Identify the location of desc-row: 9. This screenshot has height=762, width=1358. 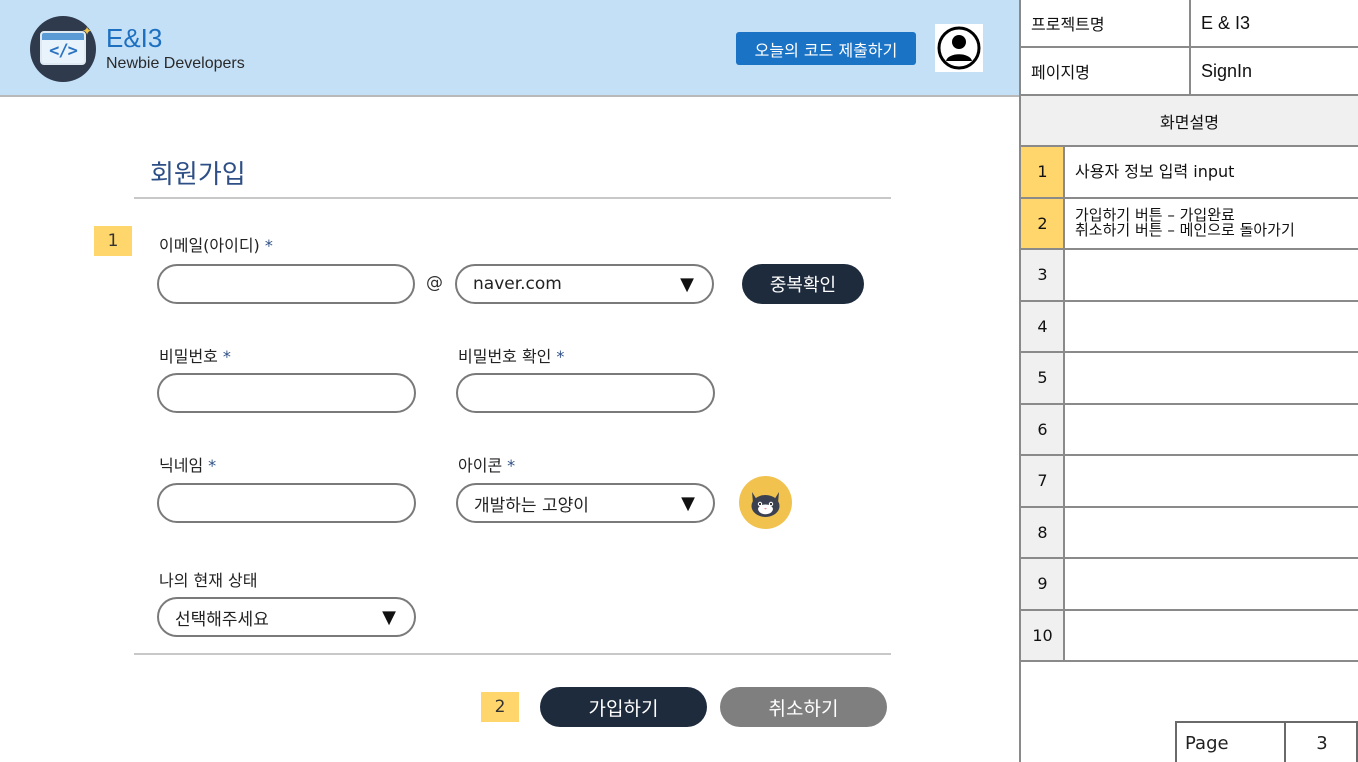
(1189, 585).